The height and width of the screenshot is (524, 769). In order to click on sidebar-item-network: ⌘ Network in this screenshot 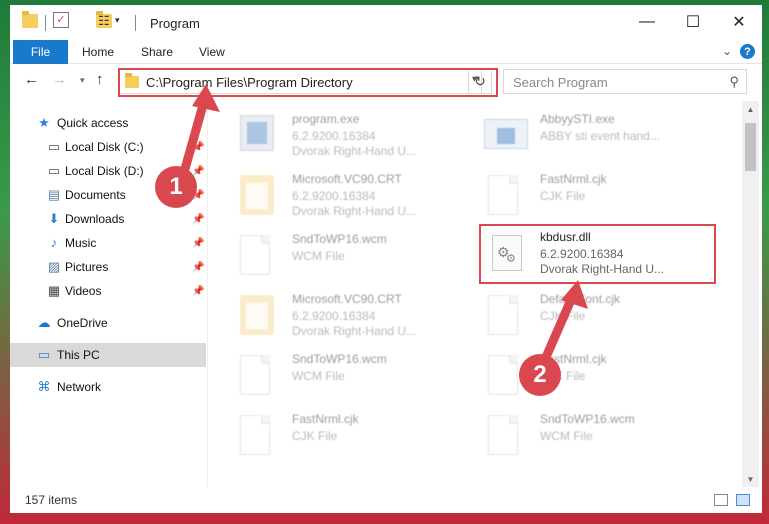, I will do `click(108, 387)`.